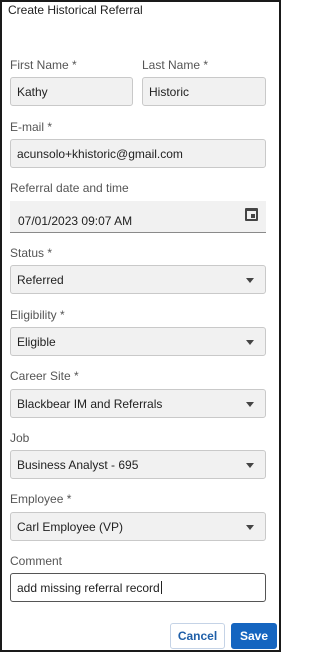  I want to click on career-site-select: Blackbear IM and Referrals, so click(138, 403).